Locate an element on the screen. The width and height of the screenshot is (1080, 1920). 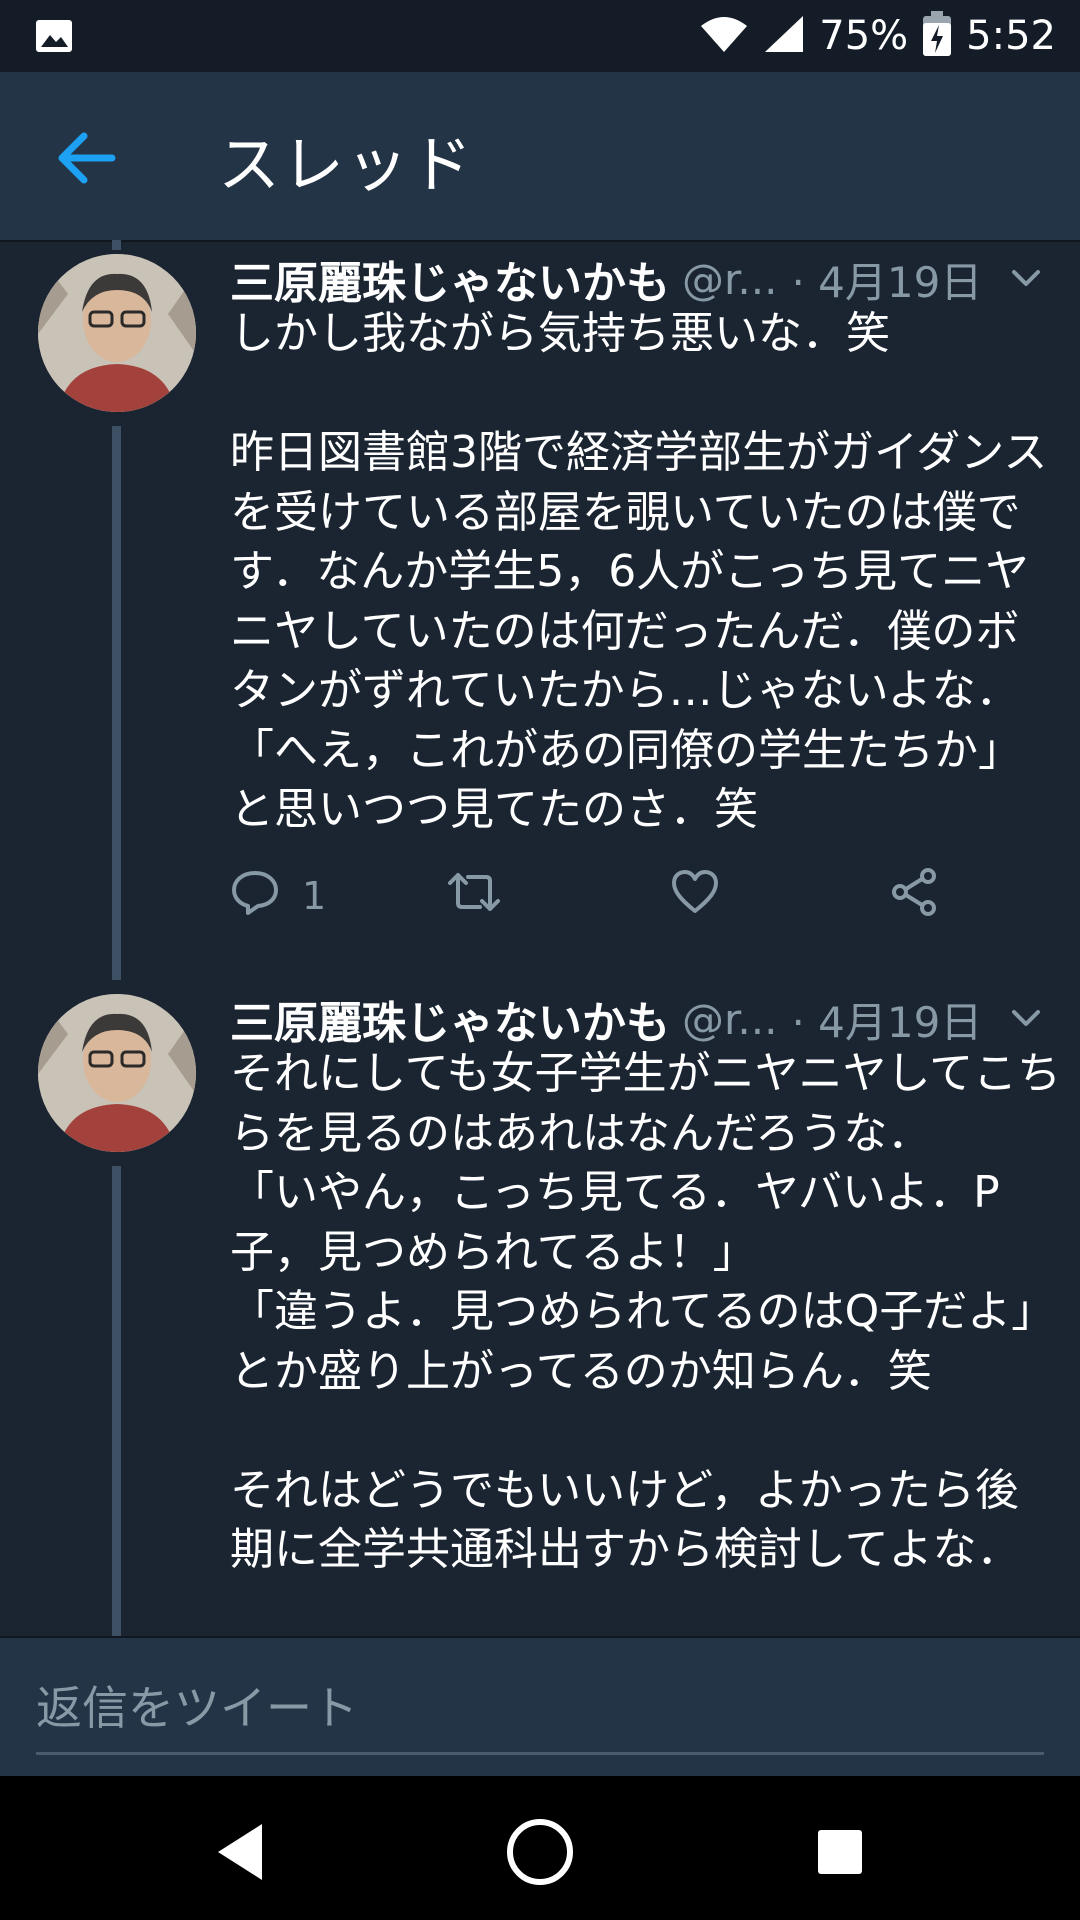
signal-icon is located at coordinates (784, 36).